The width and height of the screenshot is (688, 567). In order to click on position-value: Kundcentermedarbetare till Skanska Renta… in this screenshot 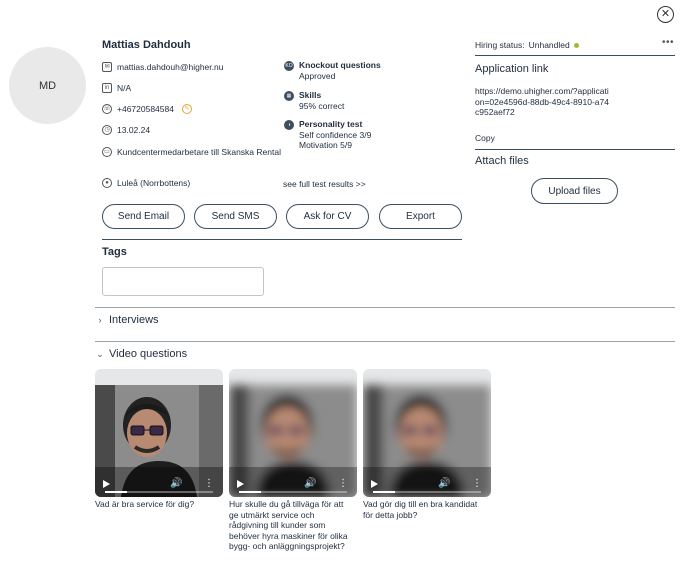, I will do `click(199, 152)`.